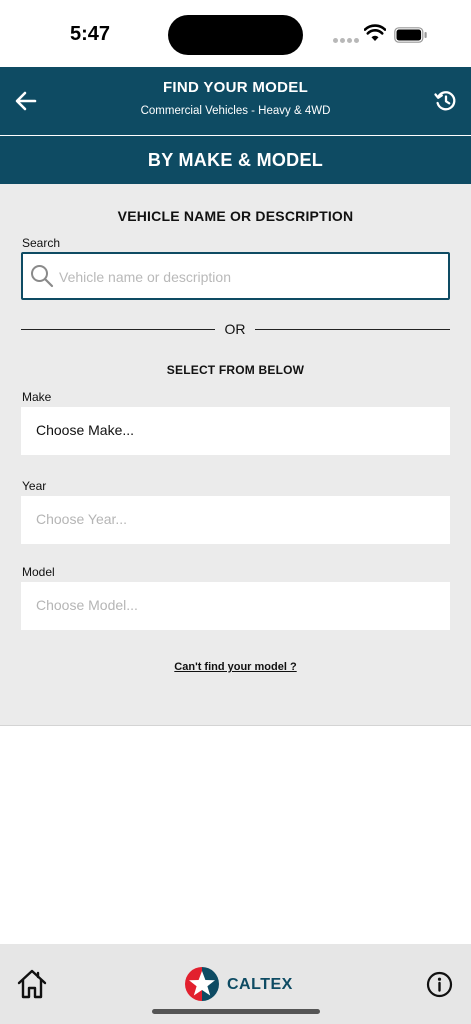 This screenshot has width=471, height=1024. I want to click on year-label: Year, so click(34, 486).